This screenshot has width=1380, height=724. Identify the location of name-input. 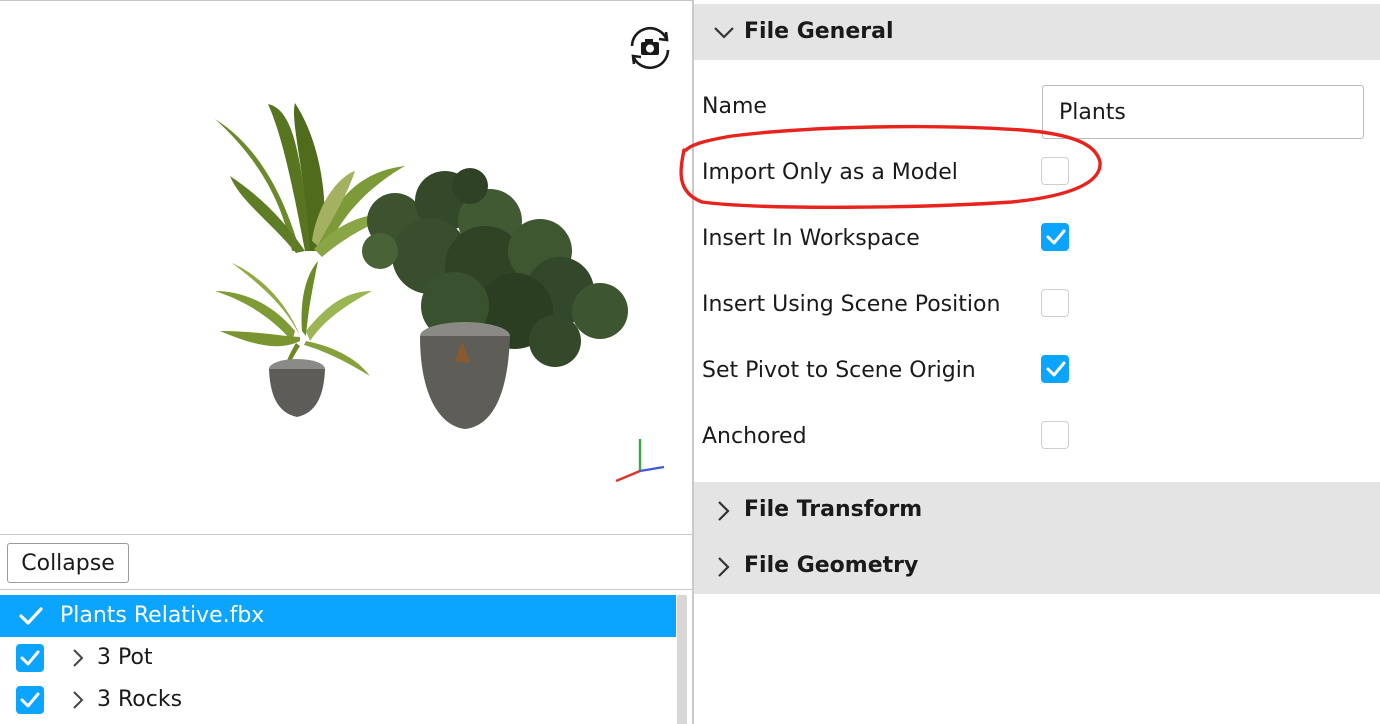
(1203, 112).